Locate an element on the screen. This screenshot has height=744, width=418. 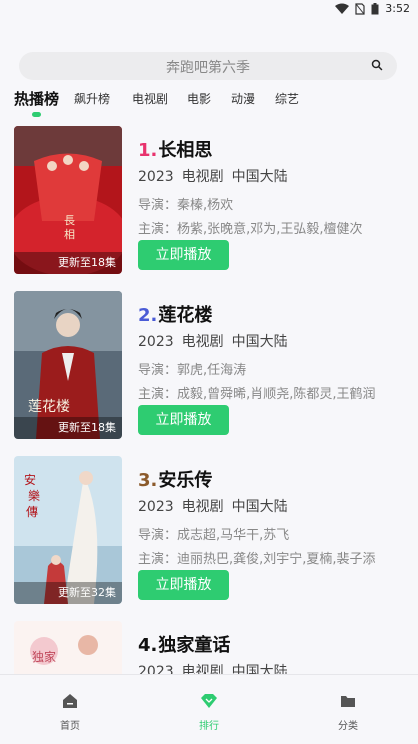
rank-number: 4. is located at coordinates (148, 645).